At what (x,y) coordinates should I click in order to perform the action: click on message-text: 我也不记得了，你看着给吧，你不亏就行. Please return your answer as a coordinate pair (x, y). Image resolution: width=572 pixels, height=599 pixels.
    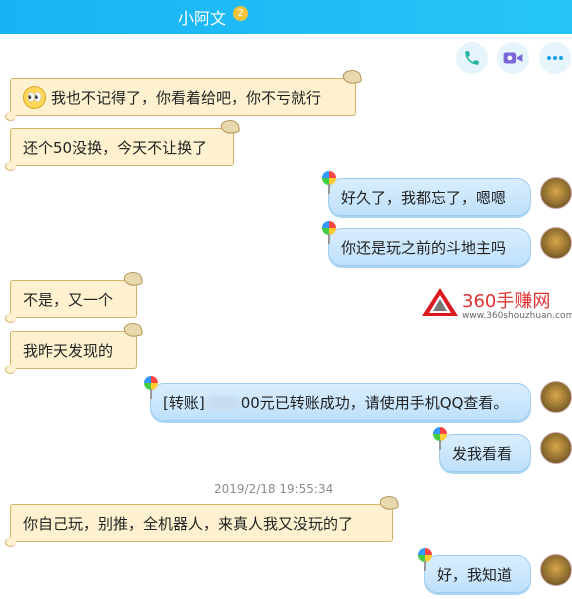
    Looking at the image, I should click on (186, 97).